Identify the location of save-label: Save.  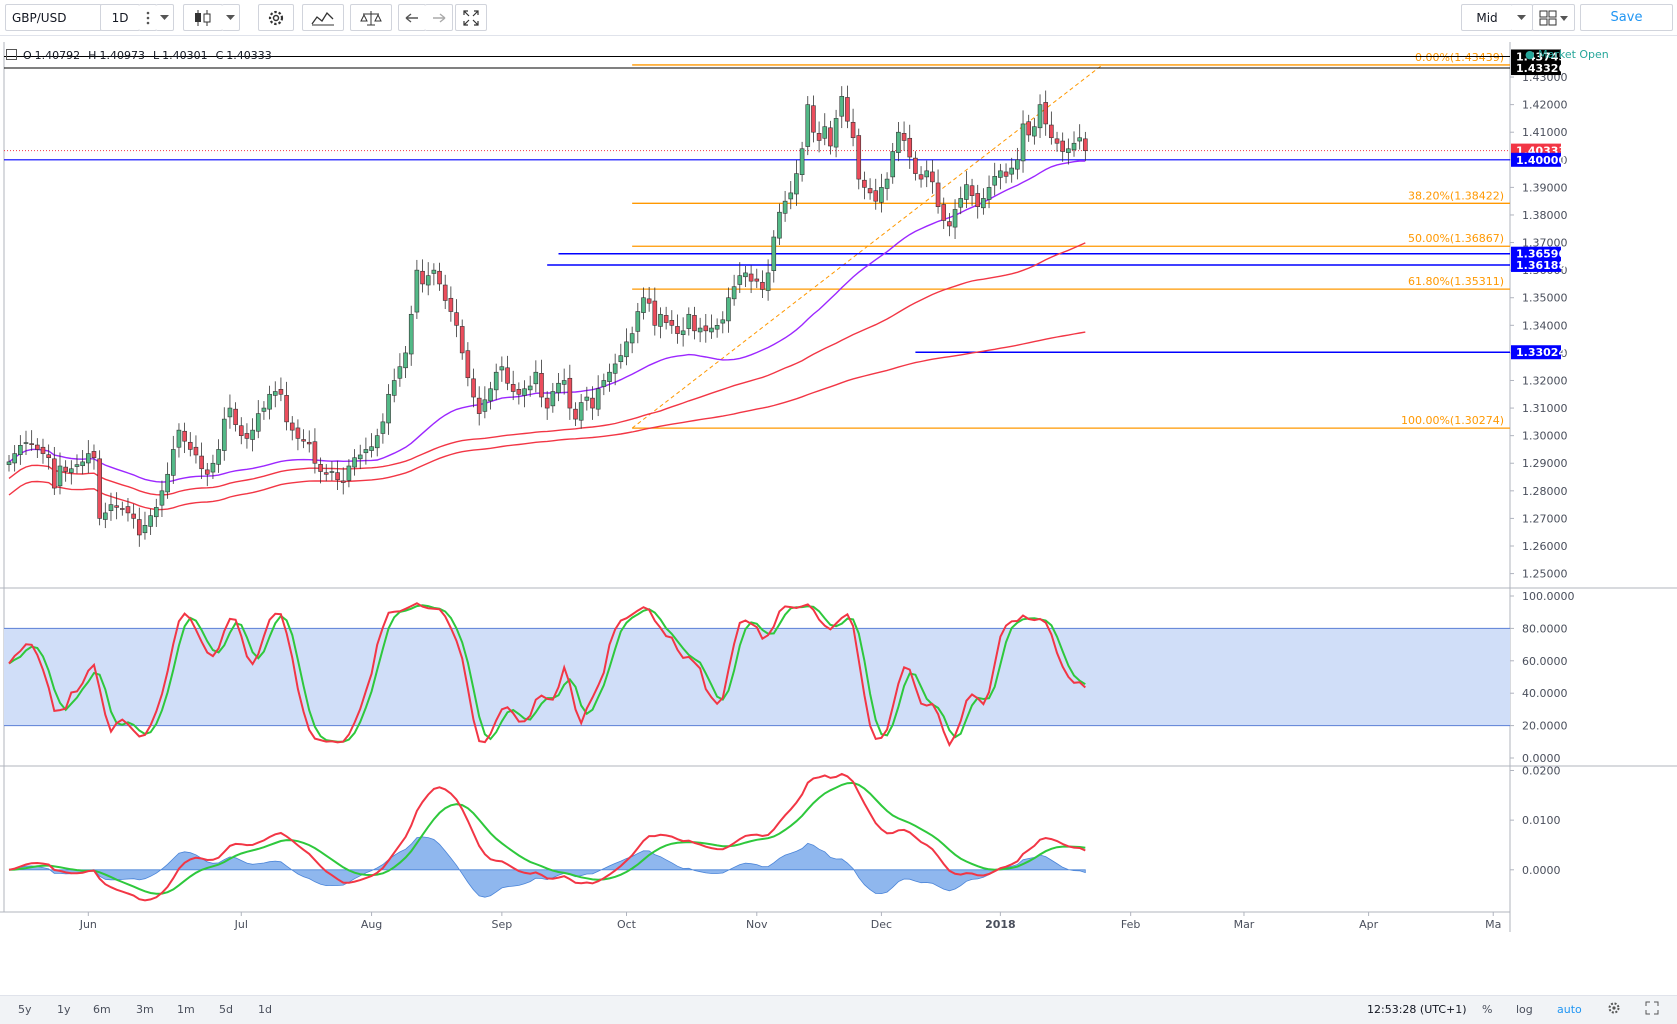
(1626, 17).